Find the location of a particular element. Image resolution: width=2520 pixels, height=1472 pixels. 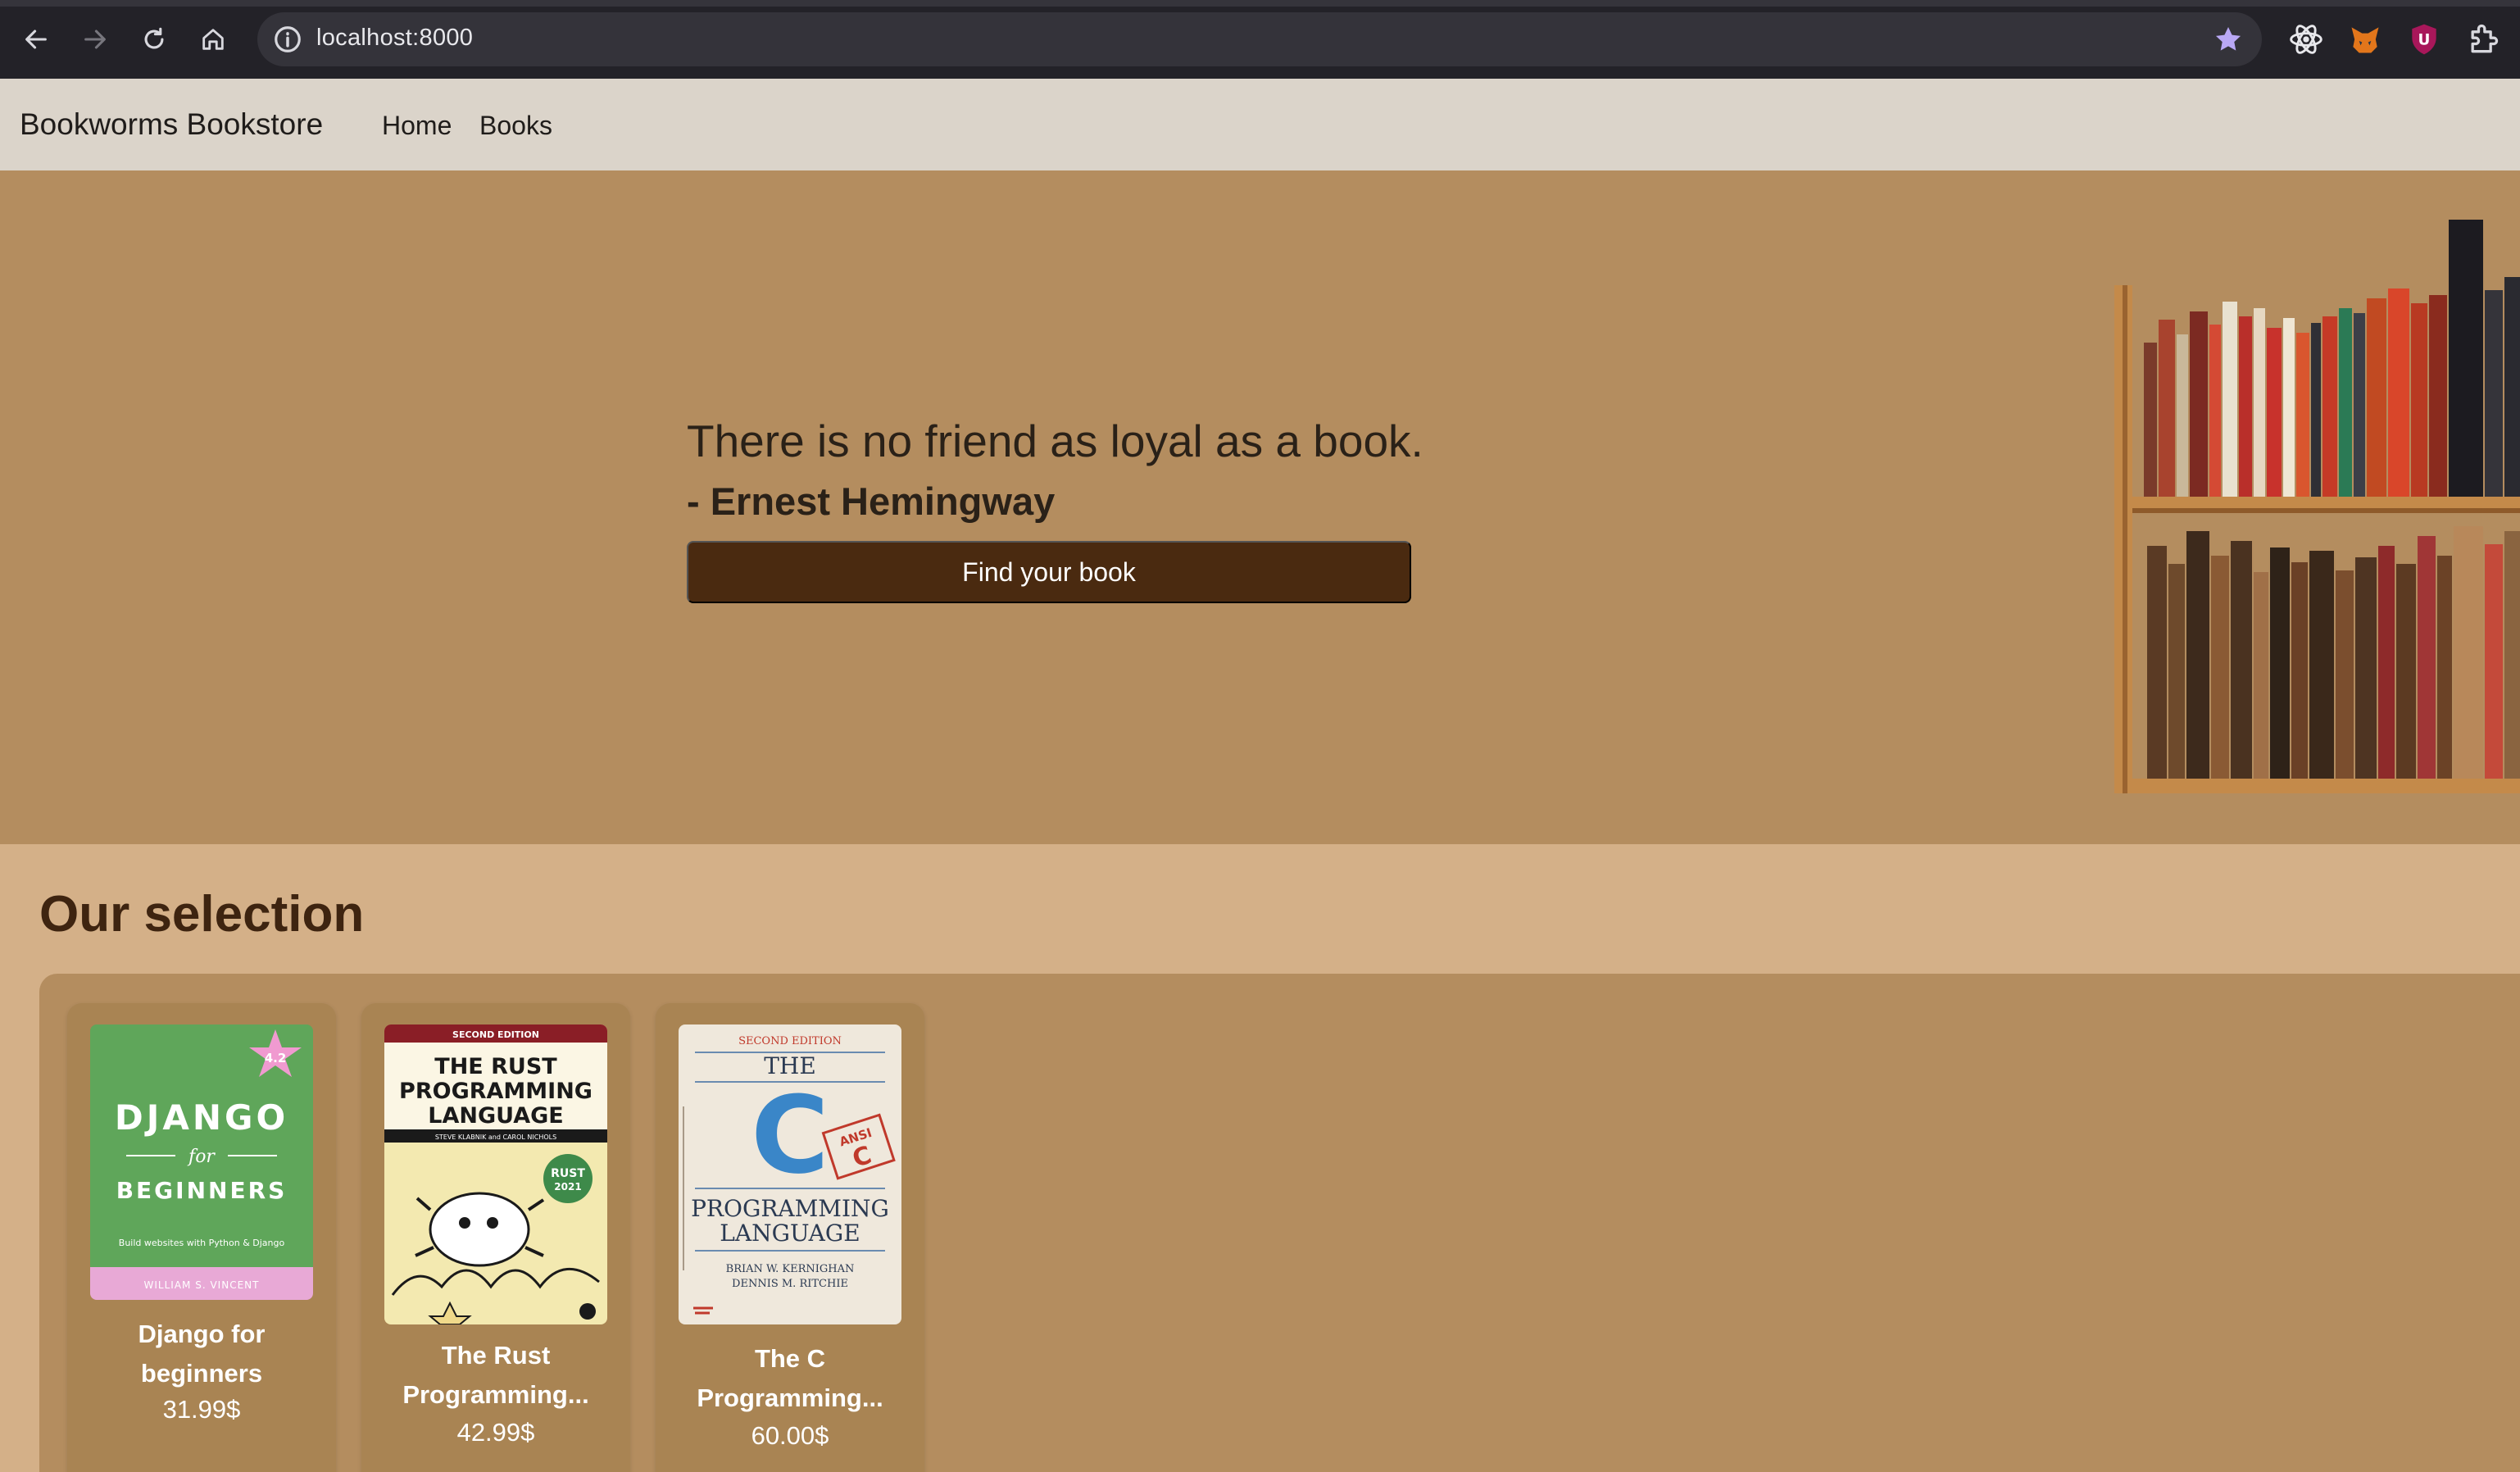

reload-icon is located at coordinates (154, 38).